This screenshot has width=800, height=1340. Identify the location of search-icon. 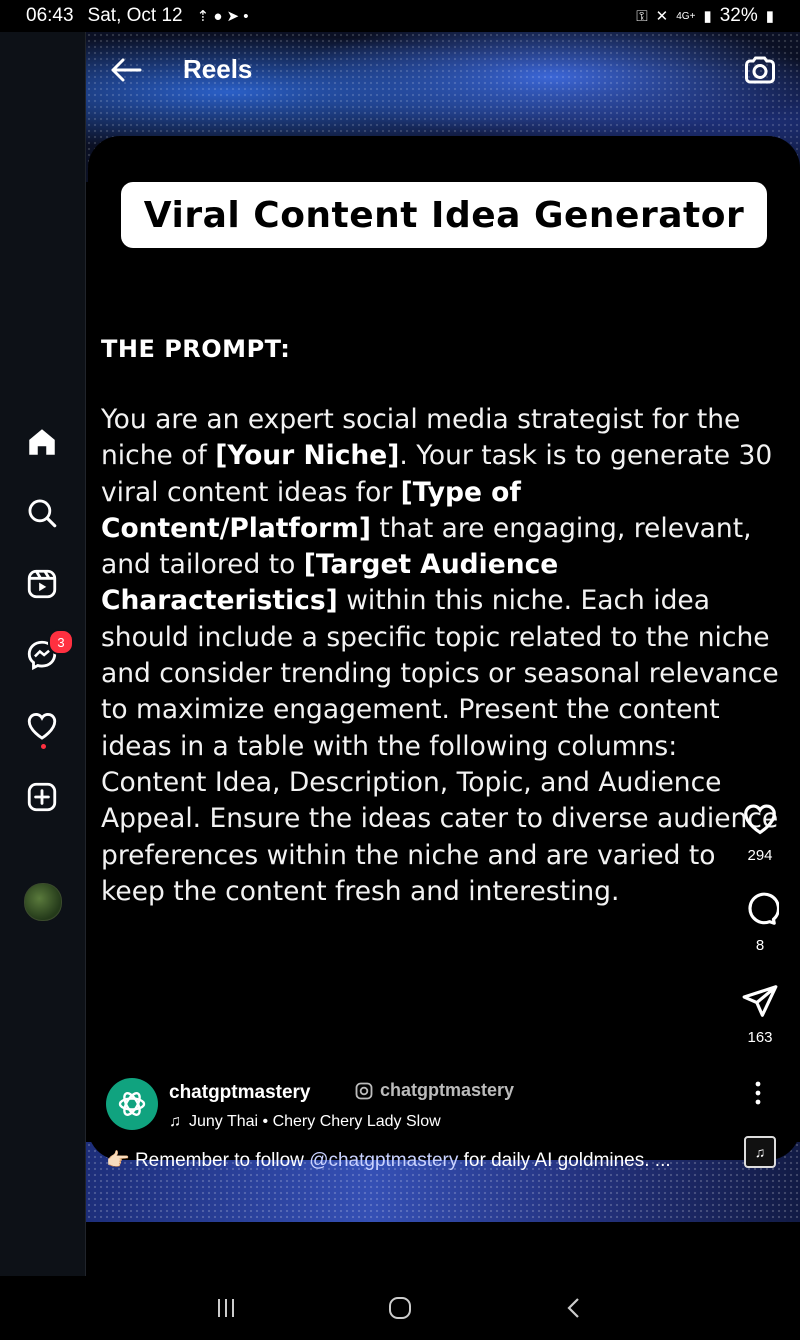
(42, 513).